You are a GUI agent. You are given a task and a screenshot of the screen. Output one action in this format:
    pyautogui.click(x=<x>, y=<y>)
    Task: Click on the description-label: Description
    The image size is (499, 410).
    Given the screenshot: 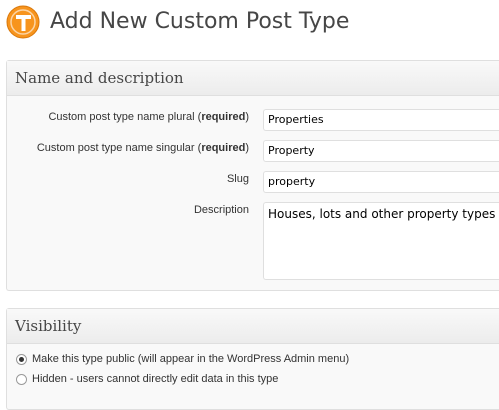 What is the action you would take?
    pyautogui.click(x=221, y=210)
    